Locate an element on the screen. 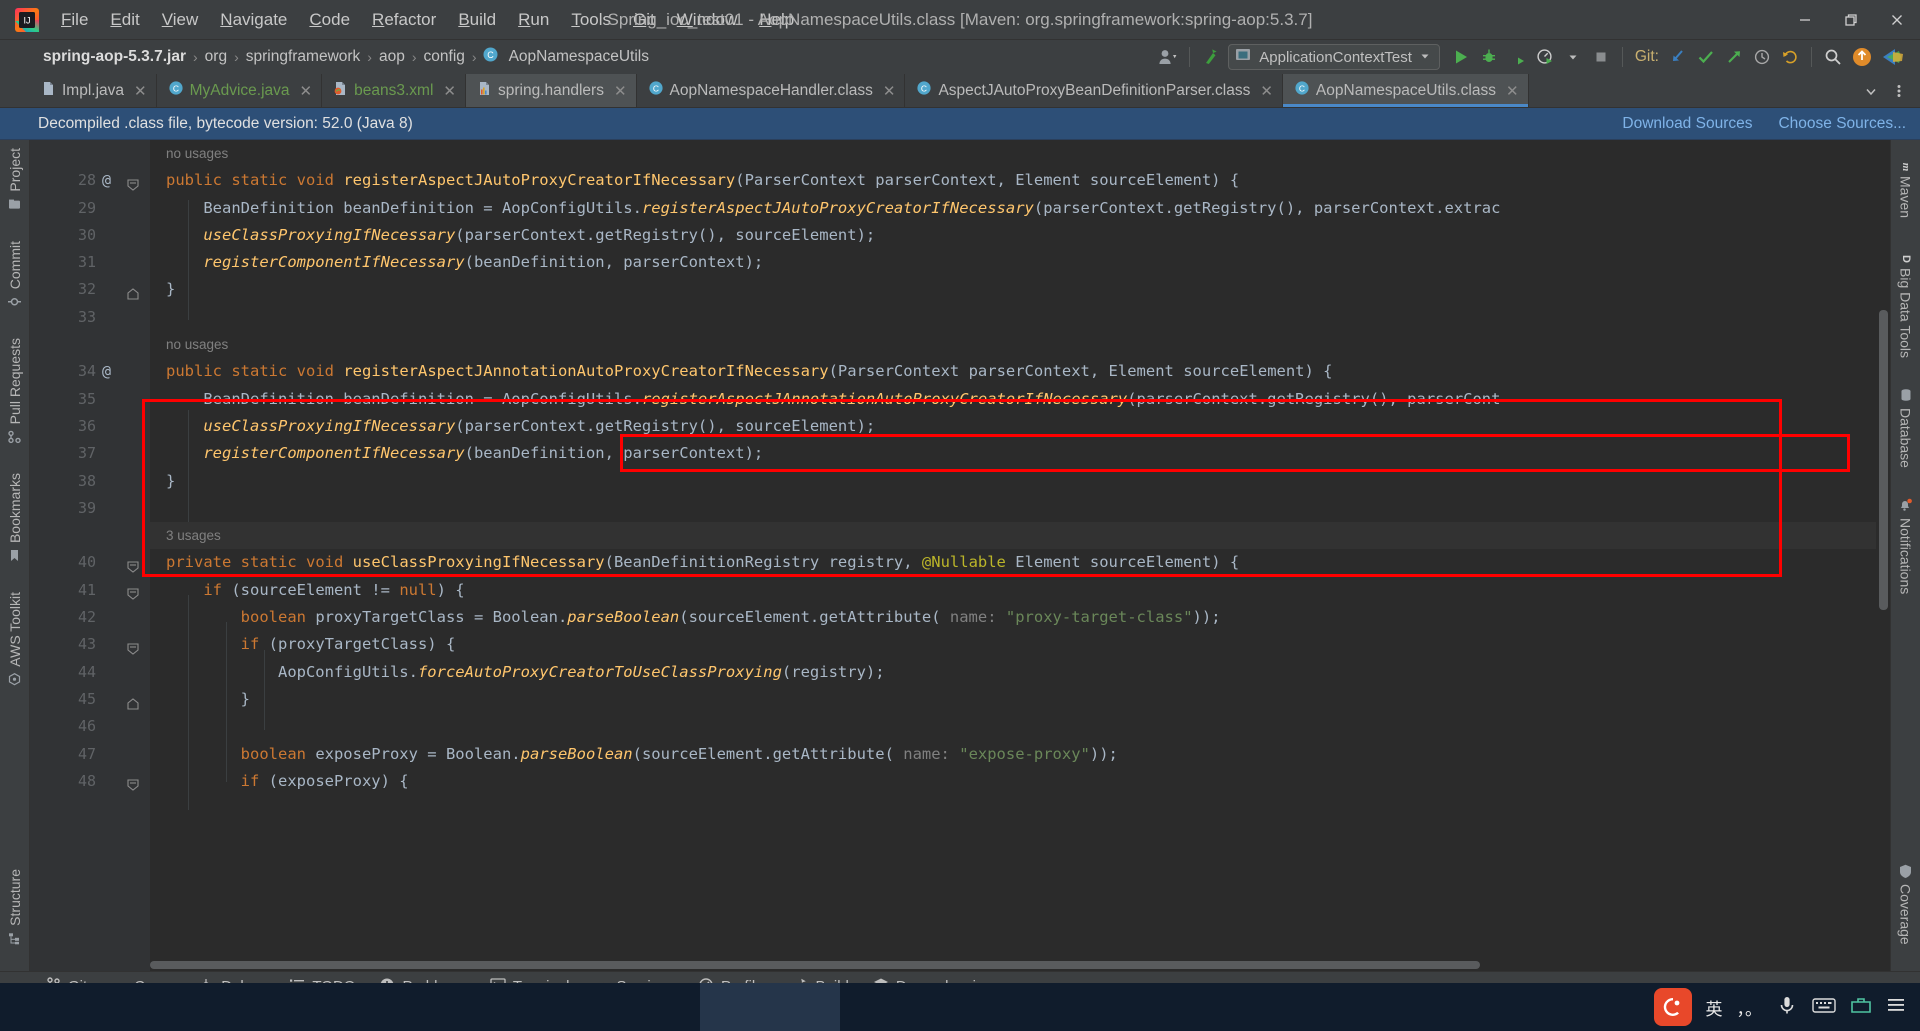 The height and width of the screenshot is (1031, 1920). sidebar-item-notifications: Notifications is located at coordinates (1906, 546).